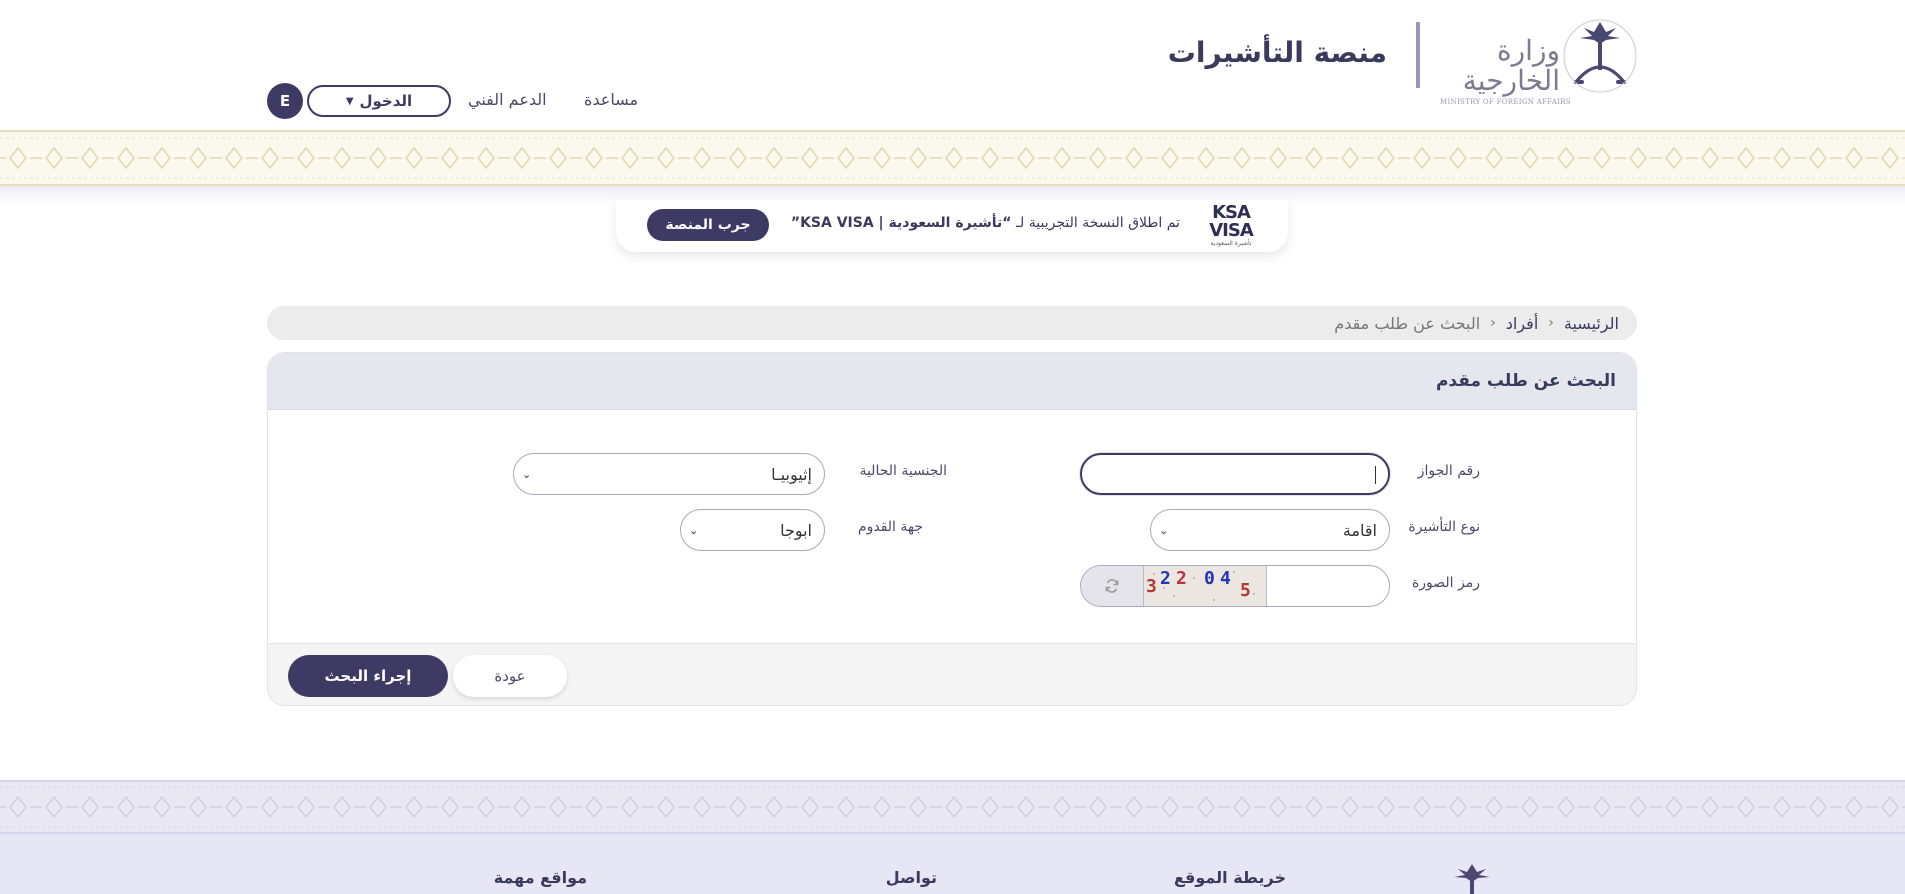 The width and height of the screenshot is (1905, 894). I want to click on ornament-pattern-icon, so click(952, 158).